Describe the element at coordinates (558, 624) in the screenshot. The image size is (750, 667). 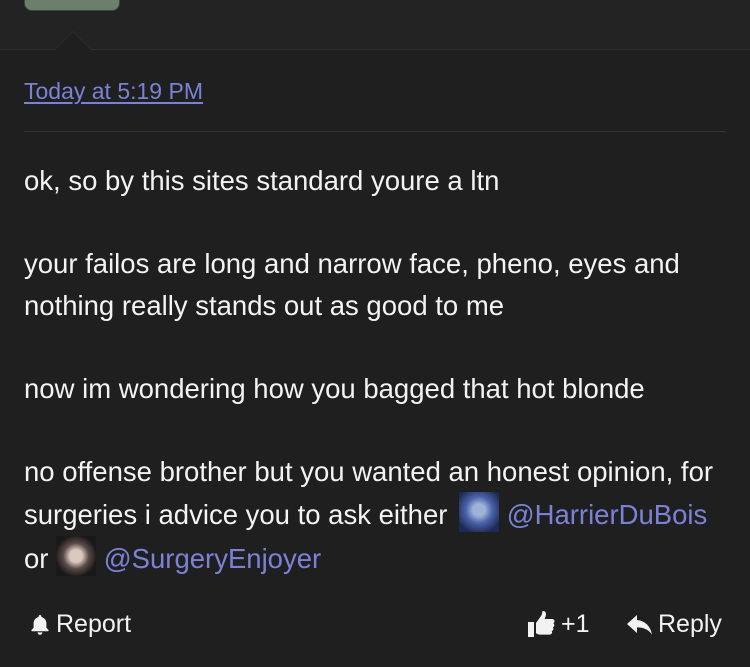
I see `like-button: +1` at that location.